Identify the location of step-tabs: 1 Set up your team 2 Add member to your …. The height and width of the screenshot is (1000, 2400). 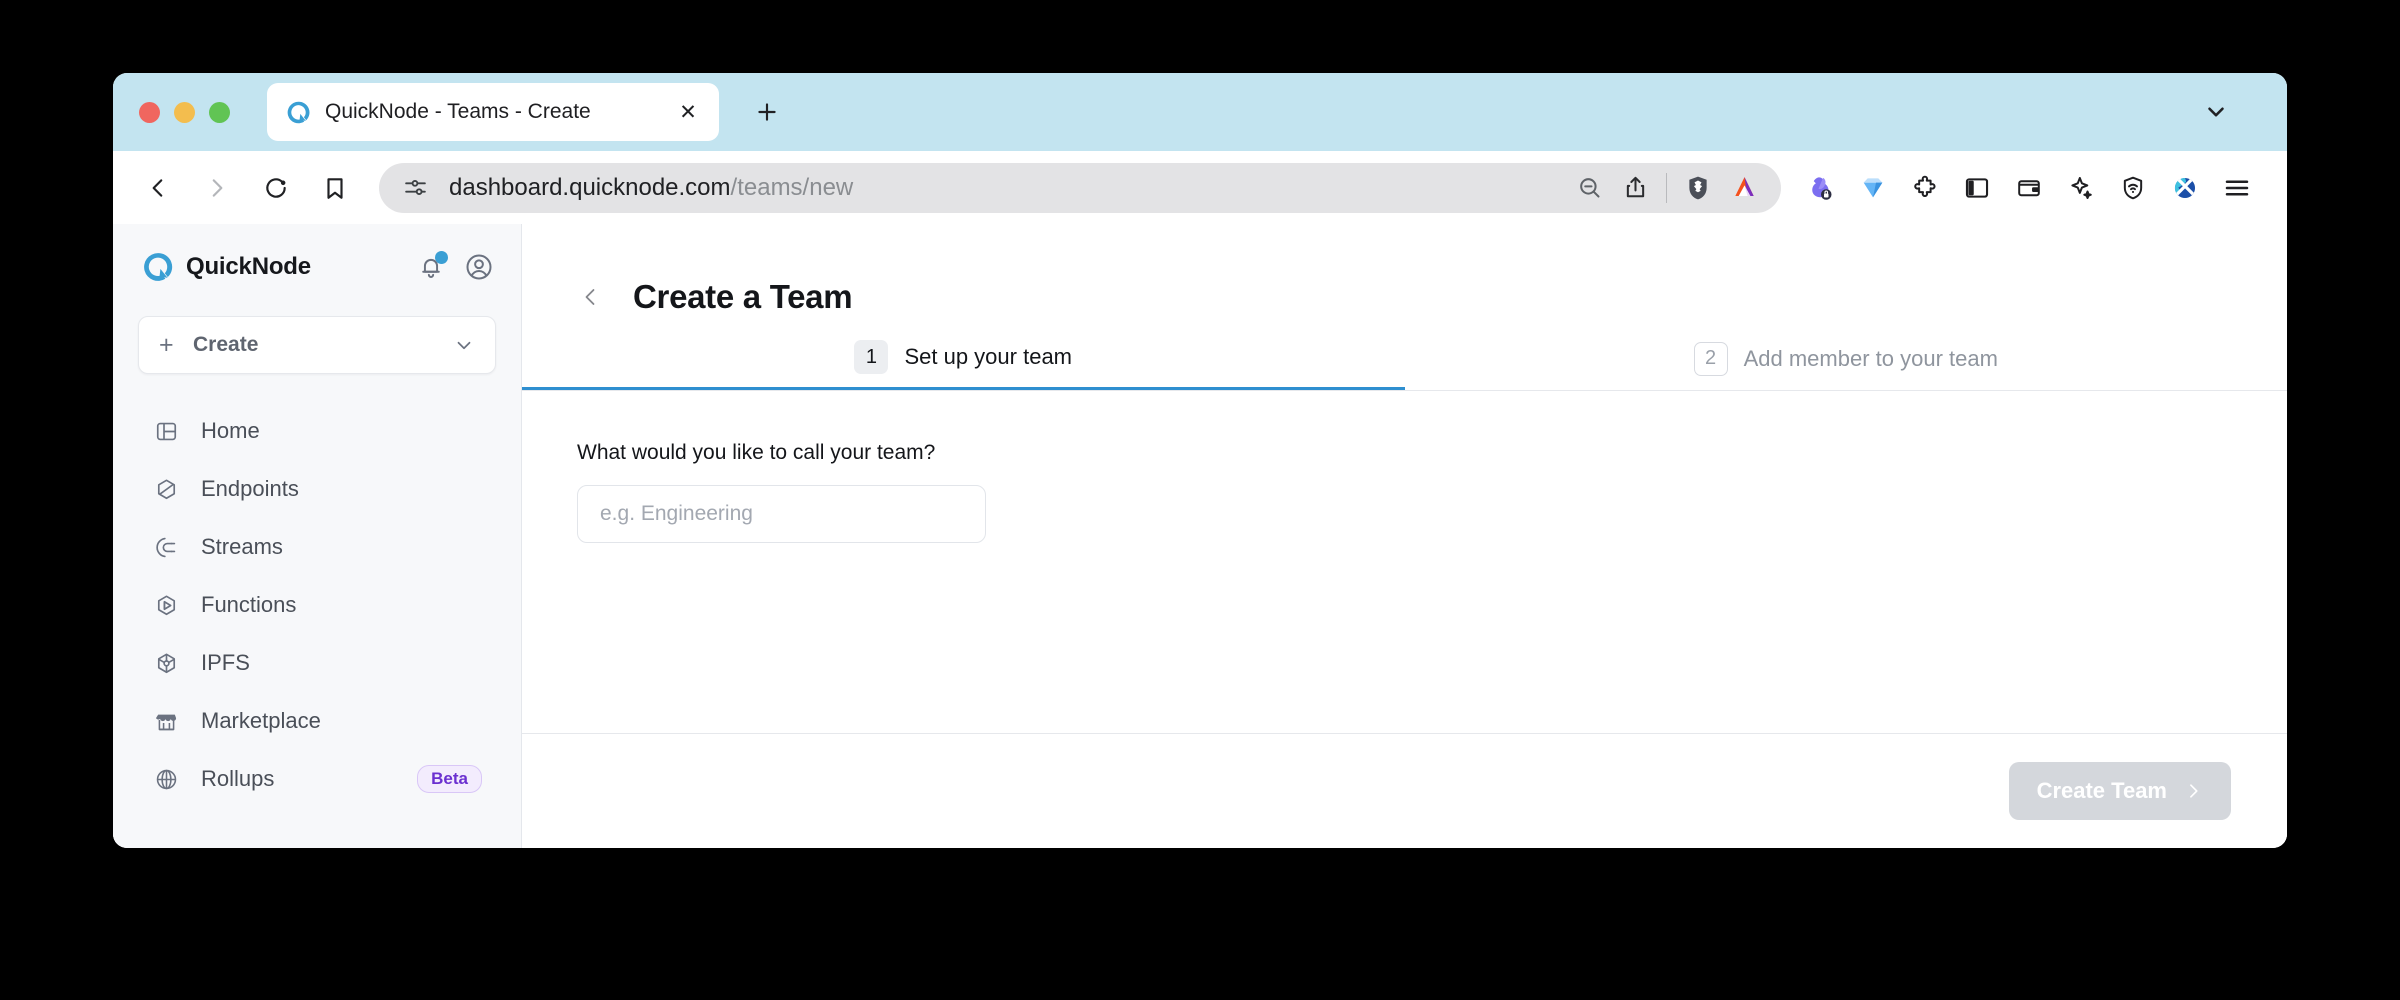
(1404, 359).